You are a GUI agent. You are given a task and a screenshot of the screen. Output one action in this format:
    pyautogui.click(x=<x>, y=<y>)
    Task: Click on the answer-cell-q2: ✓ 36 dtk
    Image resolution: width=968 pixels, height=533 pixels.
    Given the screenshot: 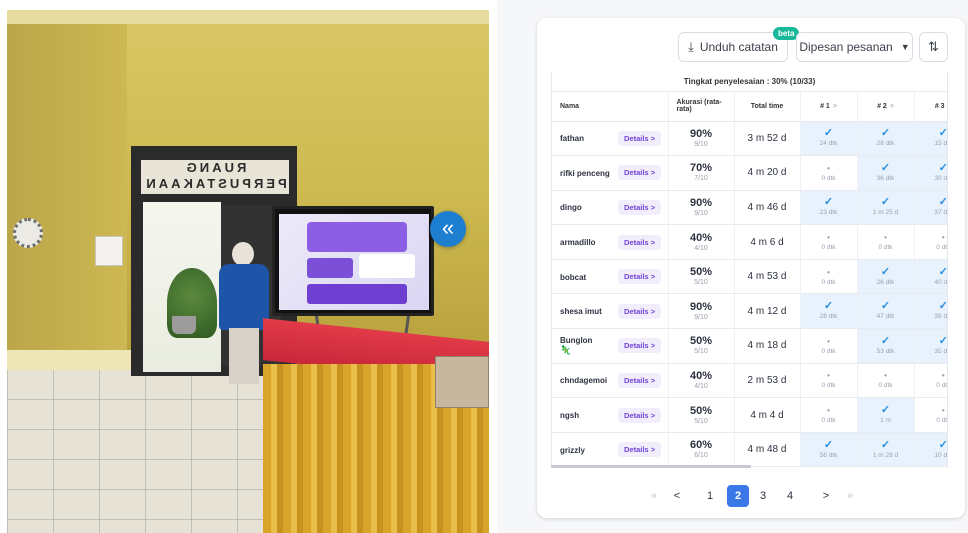 What is the action you would take?
    pyautogui.click(x=885, y=173)
    